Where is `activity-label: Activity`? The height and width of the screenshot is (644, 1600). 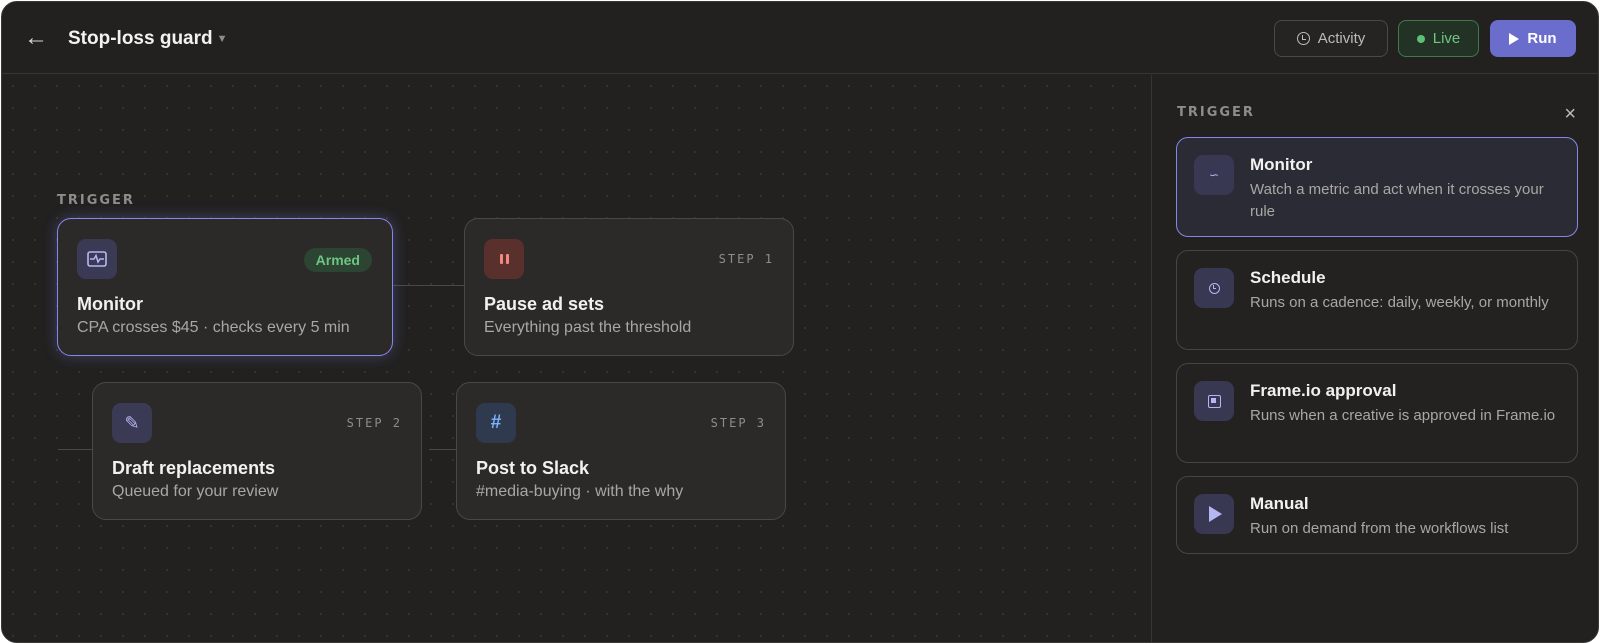 activity-label: Activity is located at coordinates (1341, 38).